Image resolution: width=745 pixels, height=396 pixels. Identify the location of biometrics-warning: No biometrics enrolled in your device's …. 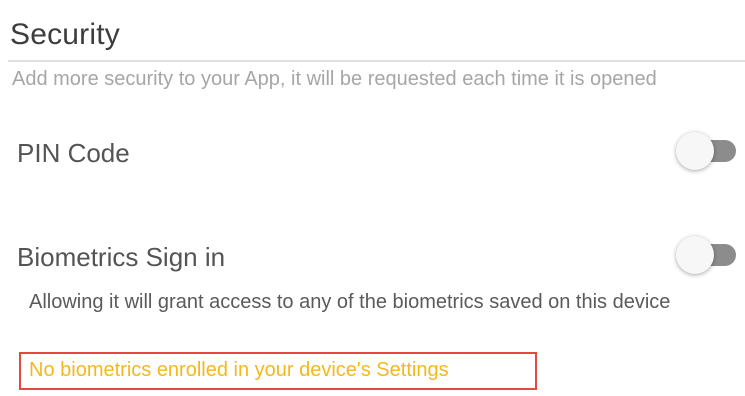
(239, 370).